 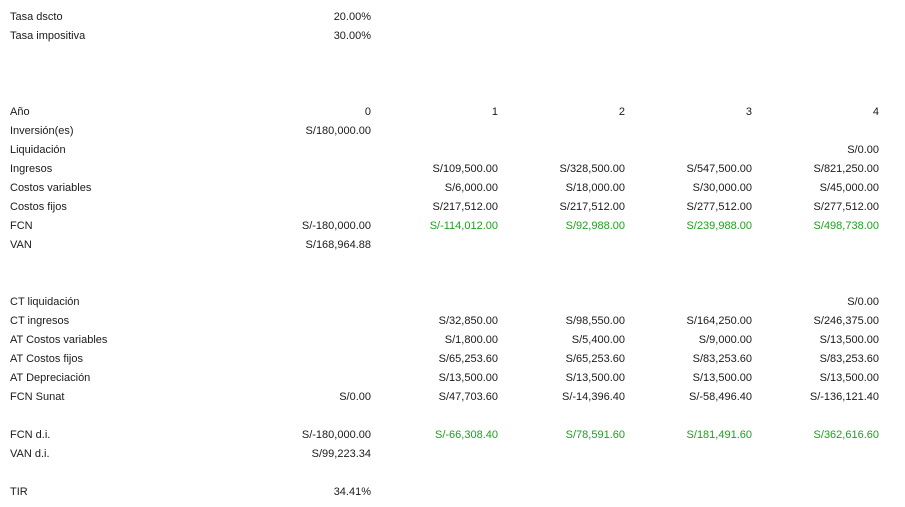 What do you see at coordinates (135, 188) in the screenshot?
I see `costos-variables-label: Costos variables` at bounding box center [135, 188].